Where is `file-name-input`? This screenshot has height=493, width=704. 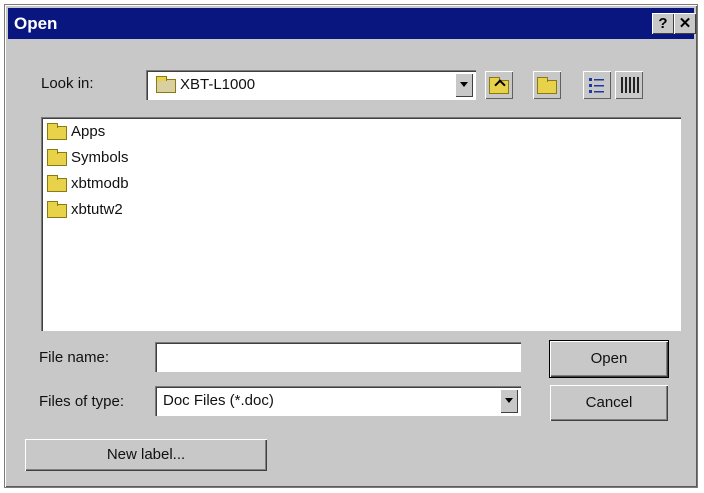
file-name-input is located at coordinates (338, 357).